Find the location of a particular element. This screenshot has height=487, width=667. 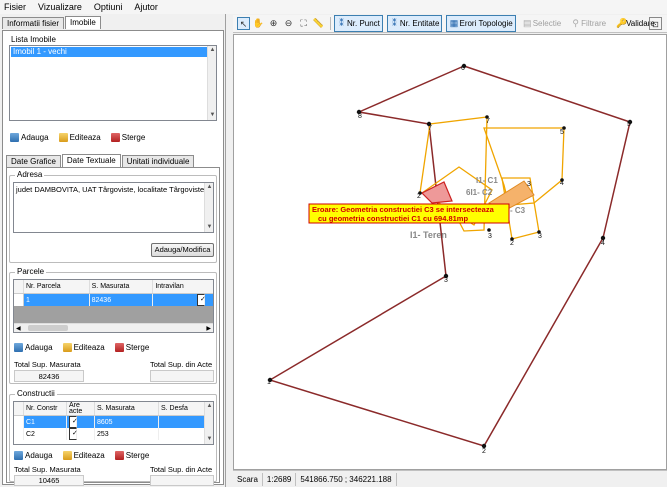

label-c1: I1- C1 is located at coordinates (487, 180).